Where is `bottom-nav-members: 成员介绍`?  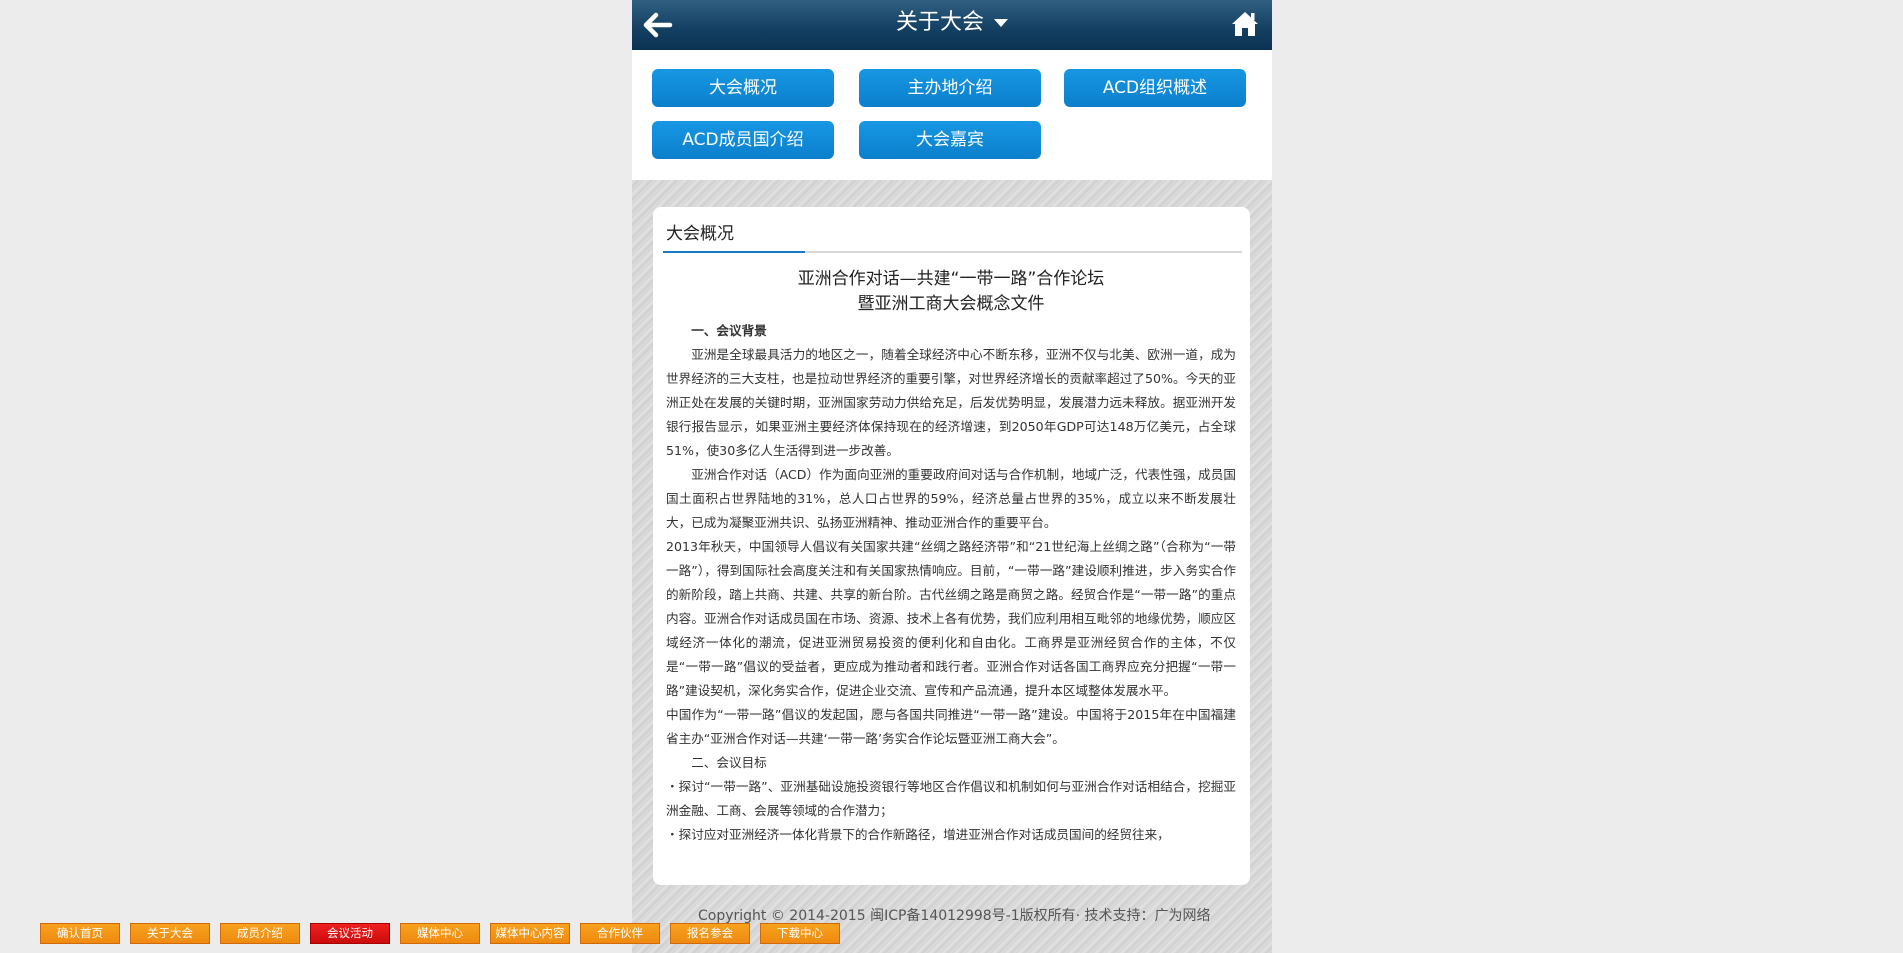
bottom-nav-members: 成员介绍 is located at coordinates (260, 933).